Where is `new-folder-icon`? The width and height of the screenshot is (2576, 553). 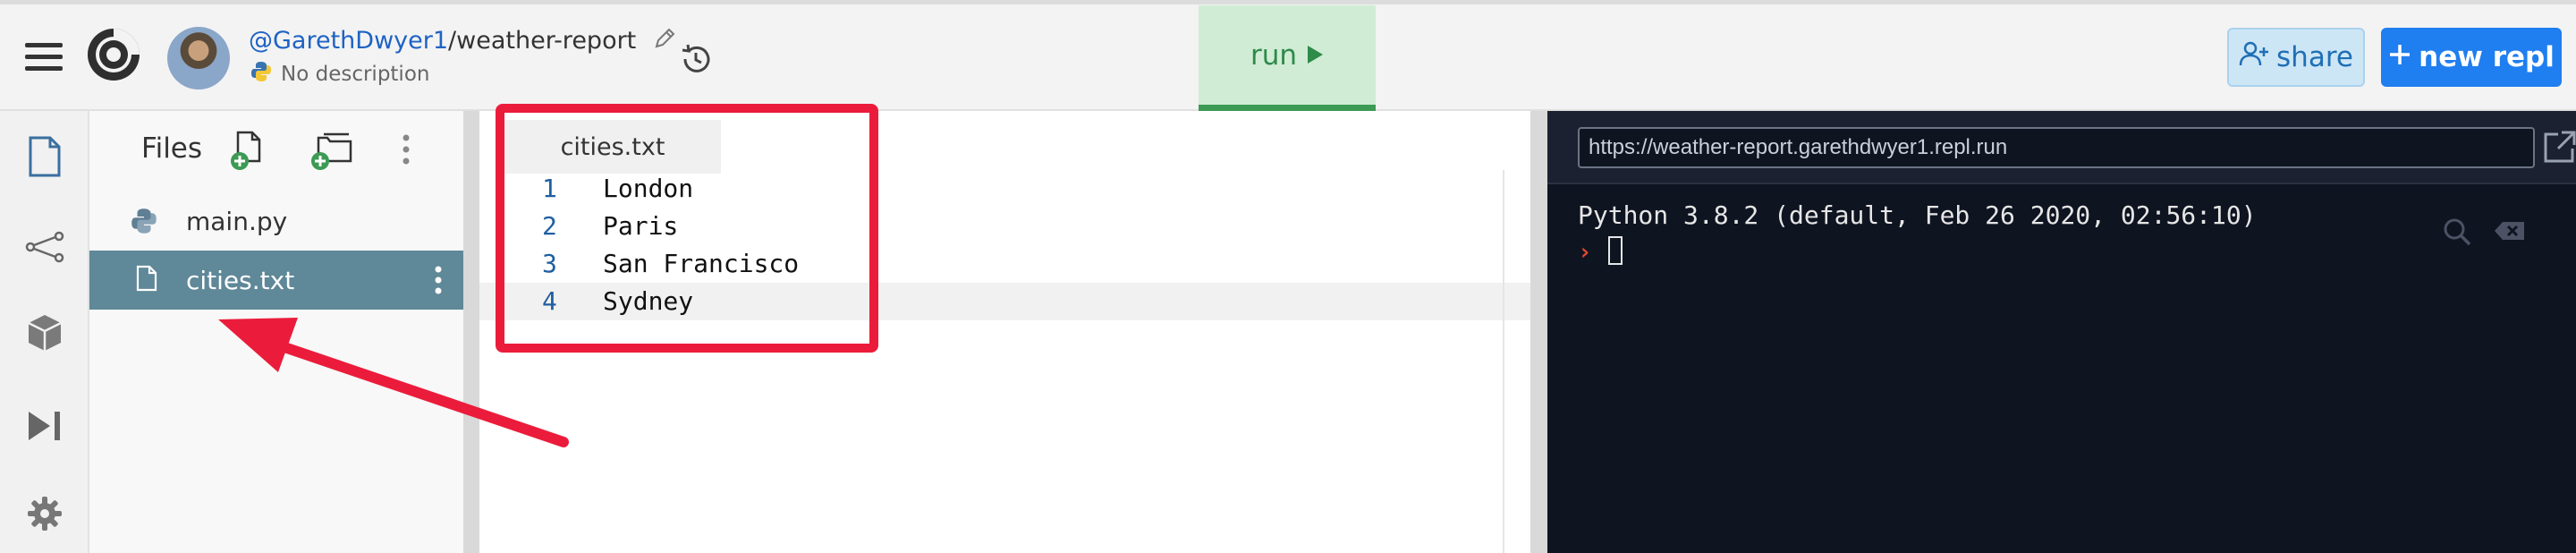
new-folder-icon is located at coordinates (331, 153).